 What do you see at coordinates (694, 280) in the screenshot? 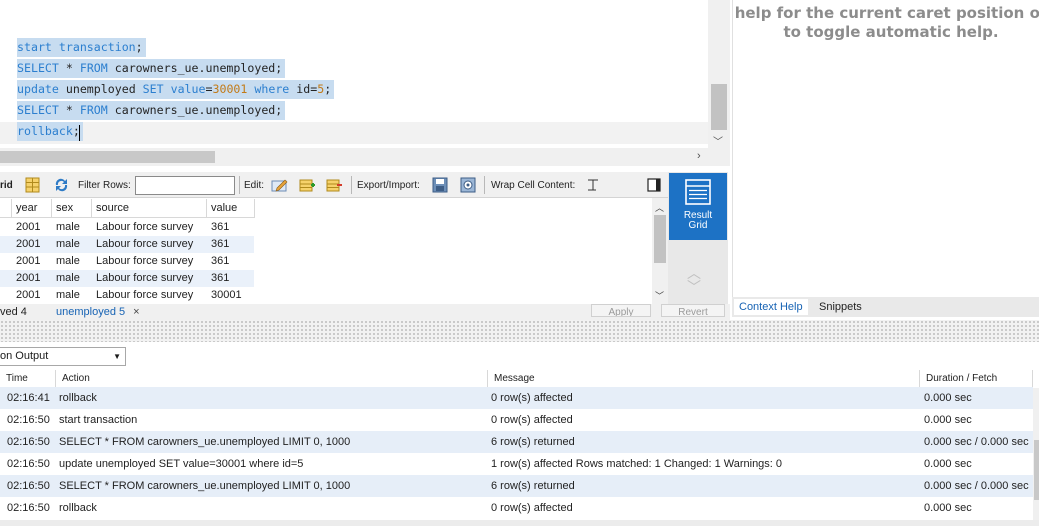
I see `side-panel-scroll-icon: ︿ ﹀` at bounding box center [694, 280].